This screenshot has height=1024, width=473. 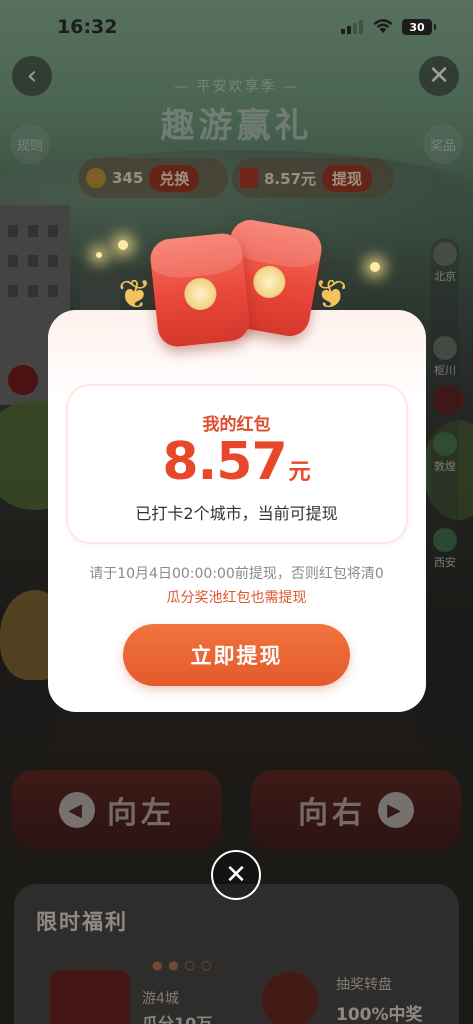 What do you see at coordinates (236, 513) in the screenshot?
I see `checkin-description: 已打卡2个城市，当前可提现` at bounding box center [236, 513].